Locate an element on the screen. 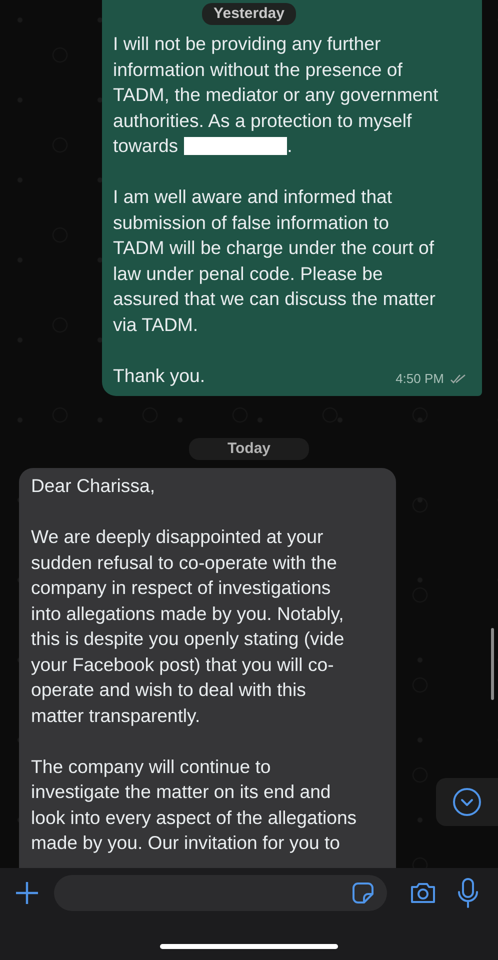 The image size is (498, 960). sticker-icon is located at coordinates (363, 893).